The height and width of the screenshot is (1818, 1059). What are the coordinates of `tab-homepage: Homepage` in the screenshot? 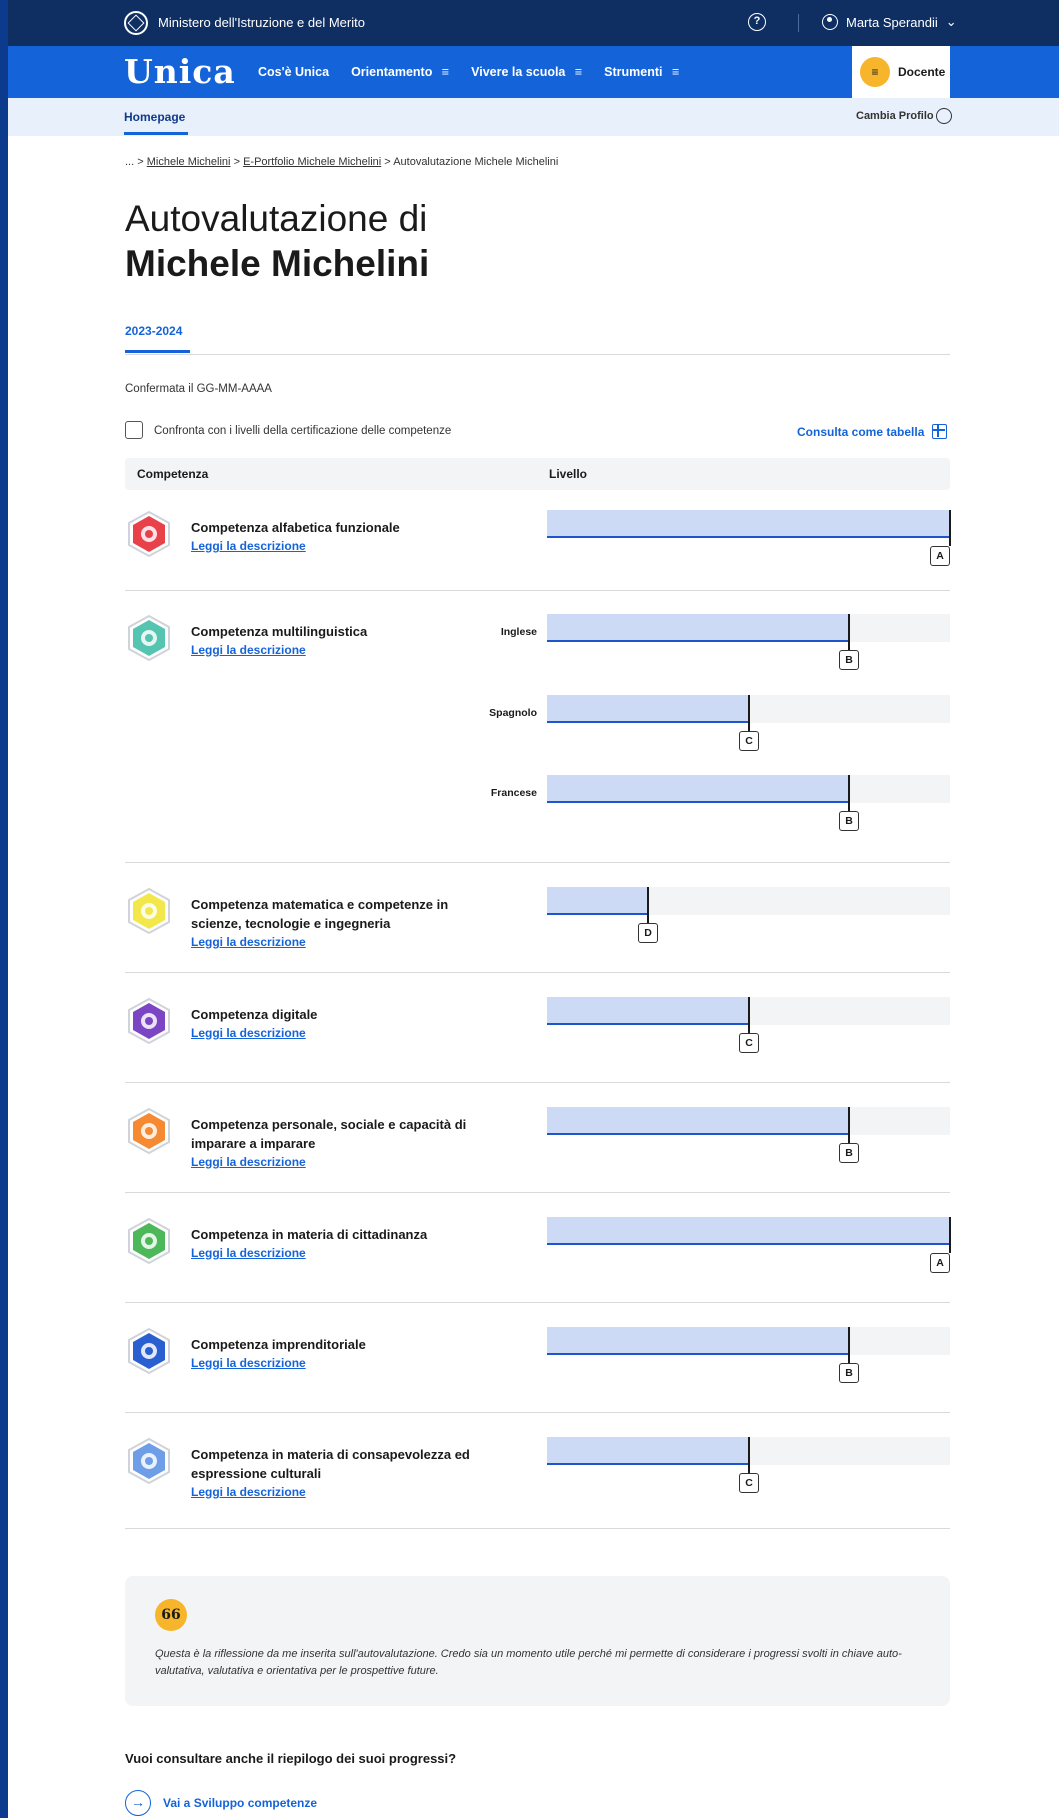 It's located at (154, 117).